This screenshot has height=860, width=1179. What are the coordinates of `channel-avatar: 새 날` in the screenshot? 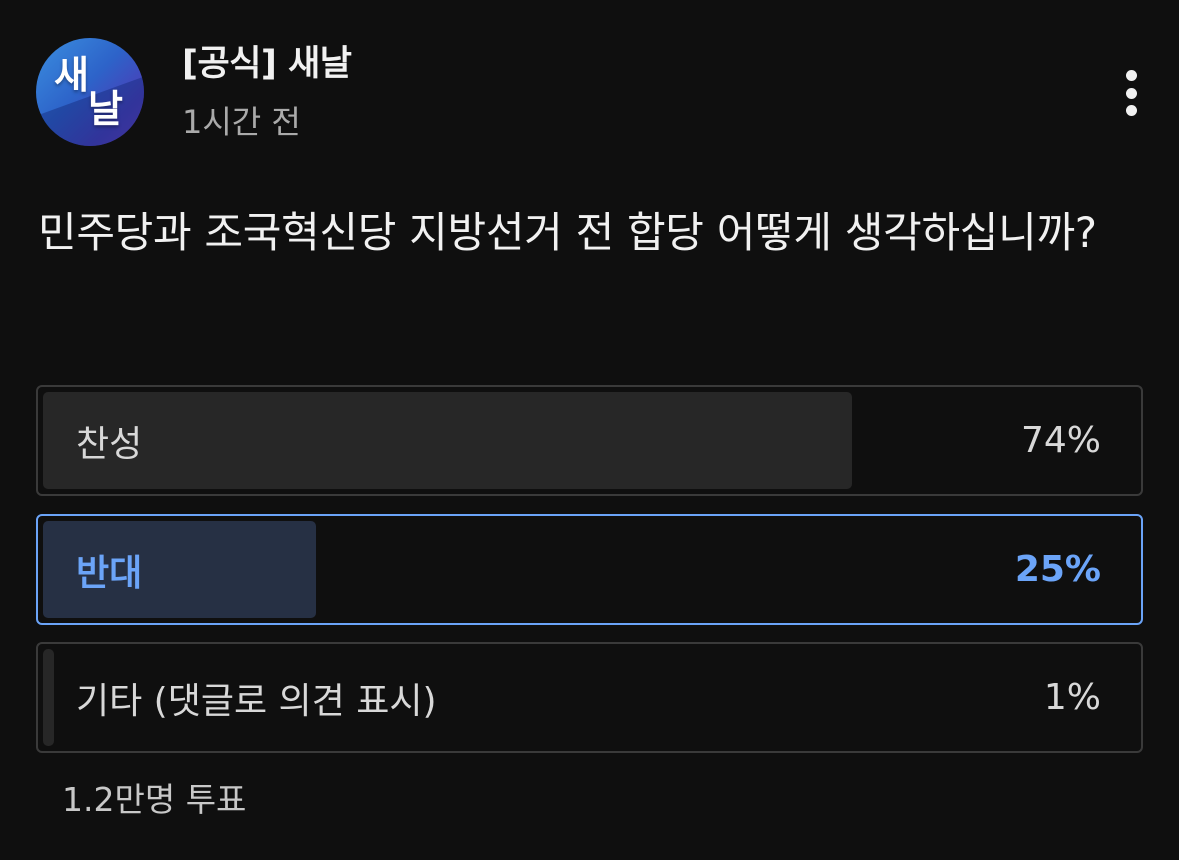 It's located at (90, 92).